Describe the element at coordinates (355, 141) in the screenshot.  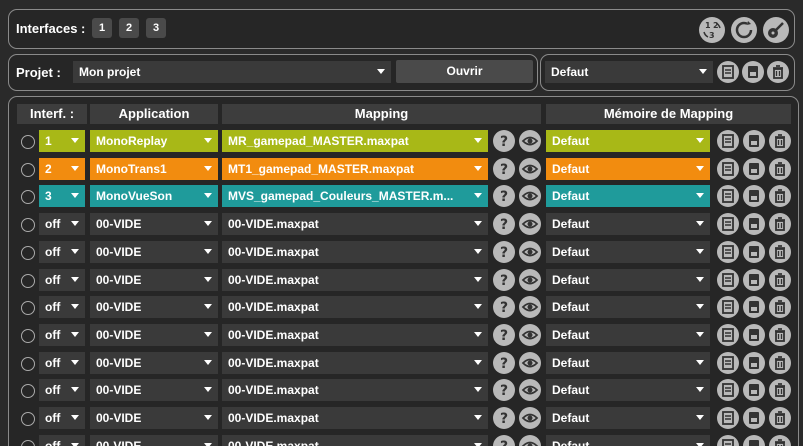
I see `mapping-dropdown: MR_gamepad_MASTER.maxpat` at that location.